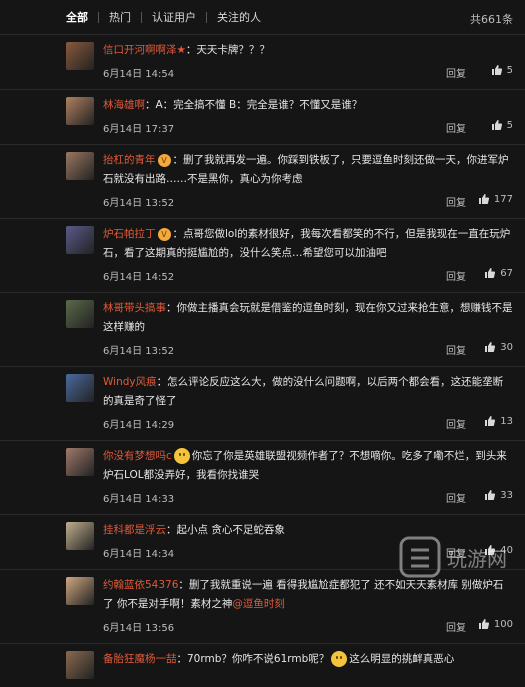 The image size is (525, 687). I want to click on comment-meta: 6月14日 14:34 回复 40, so click(308, 552).